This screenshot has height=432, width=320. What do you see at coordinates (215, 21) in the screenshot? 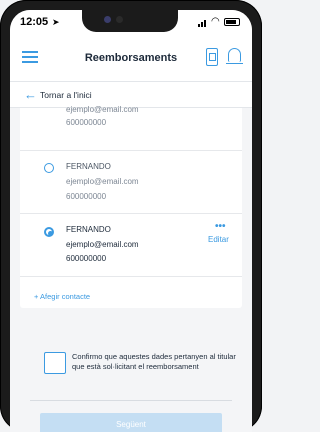
I see `wifi-icon: ◠` at bounding box center [215, 21].